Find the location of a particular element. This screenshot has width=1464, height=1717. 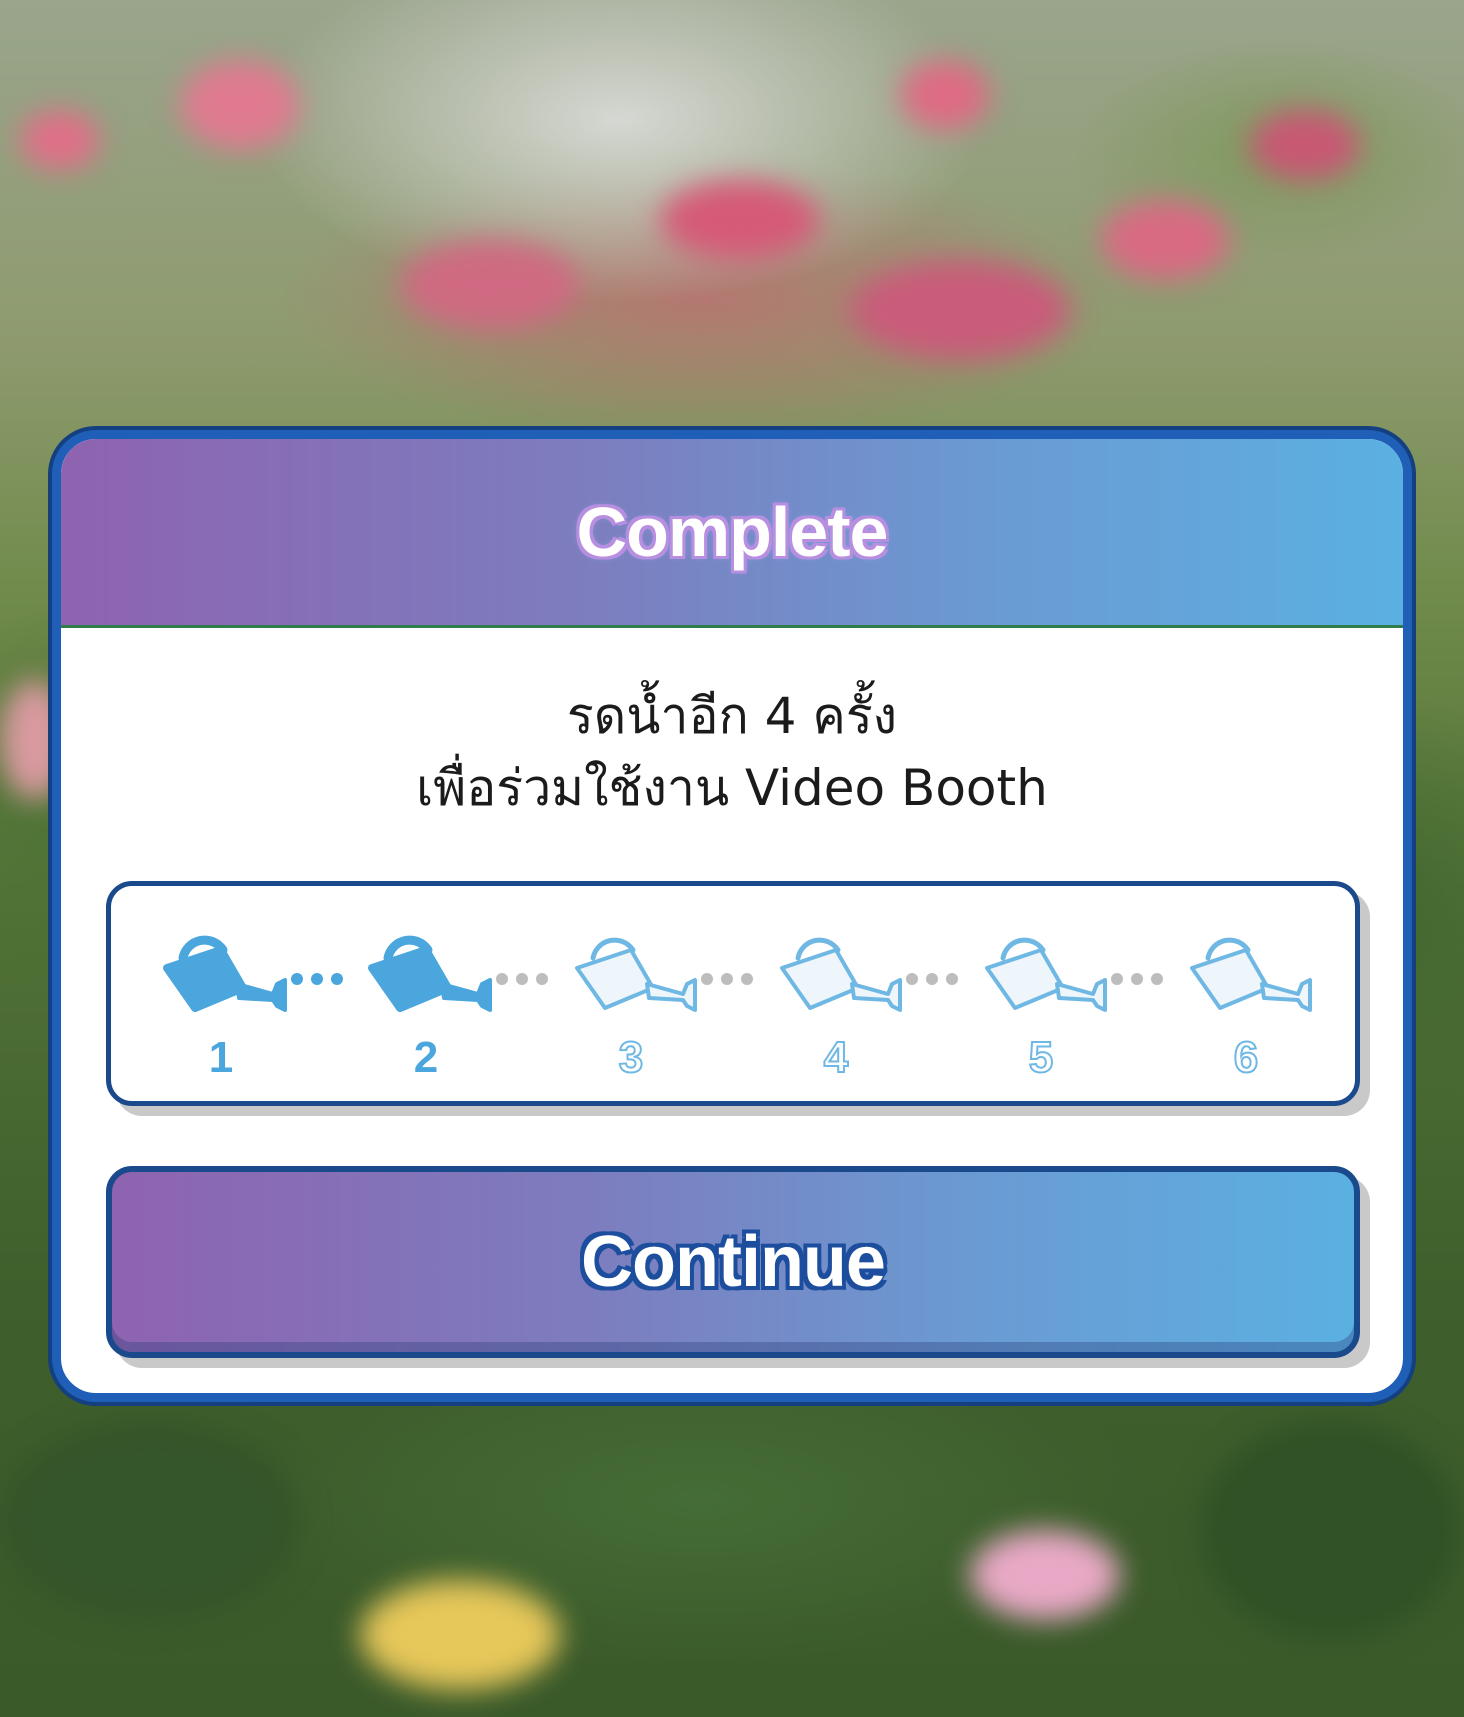

message-line-2: เพื่อร่วมใช้งาน Video Booth is located at coordinates (732, 788).